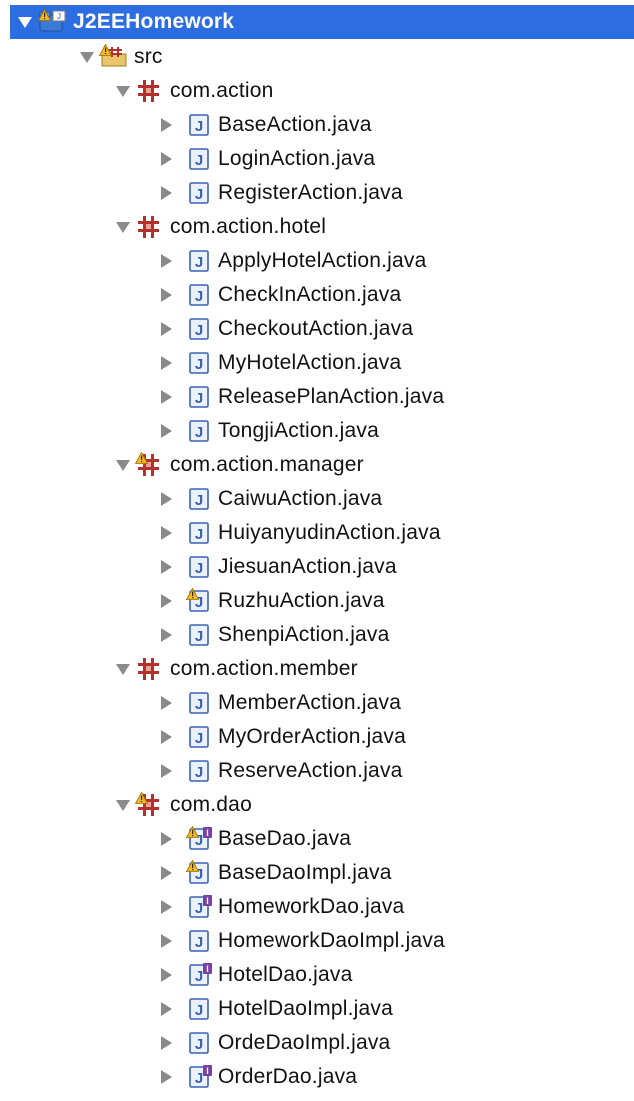  I want to click on tree-row-package: com.action.hotel, so click(219, 227).